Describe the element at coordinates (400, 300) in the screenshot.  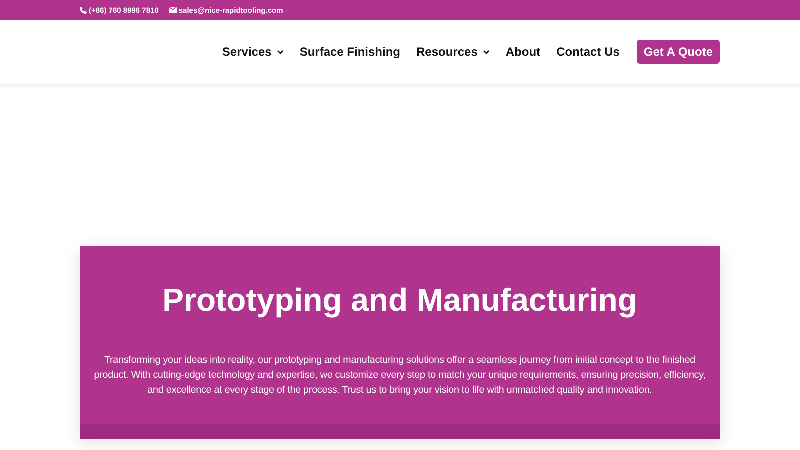
I see `hero-title: Prototyping and Manufacturing` at that location.